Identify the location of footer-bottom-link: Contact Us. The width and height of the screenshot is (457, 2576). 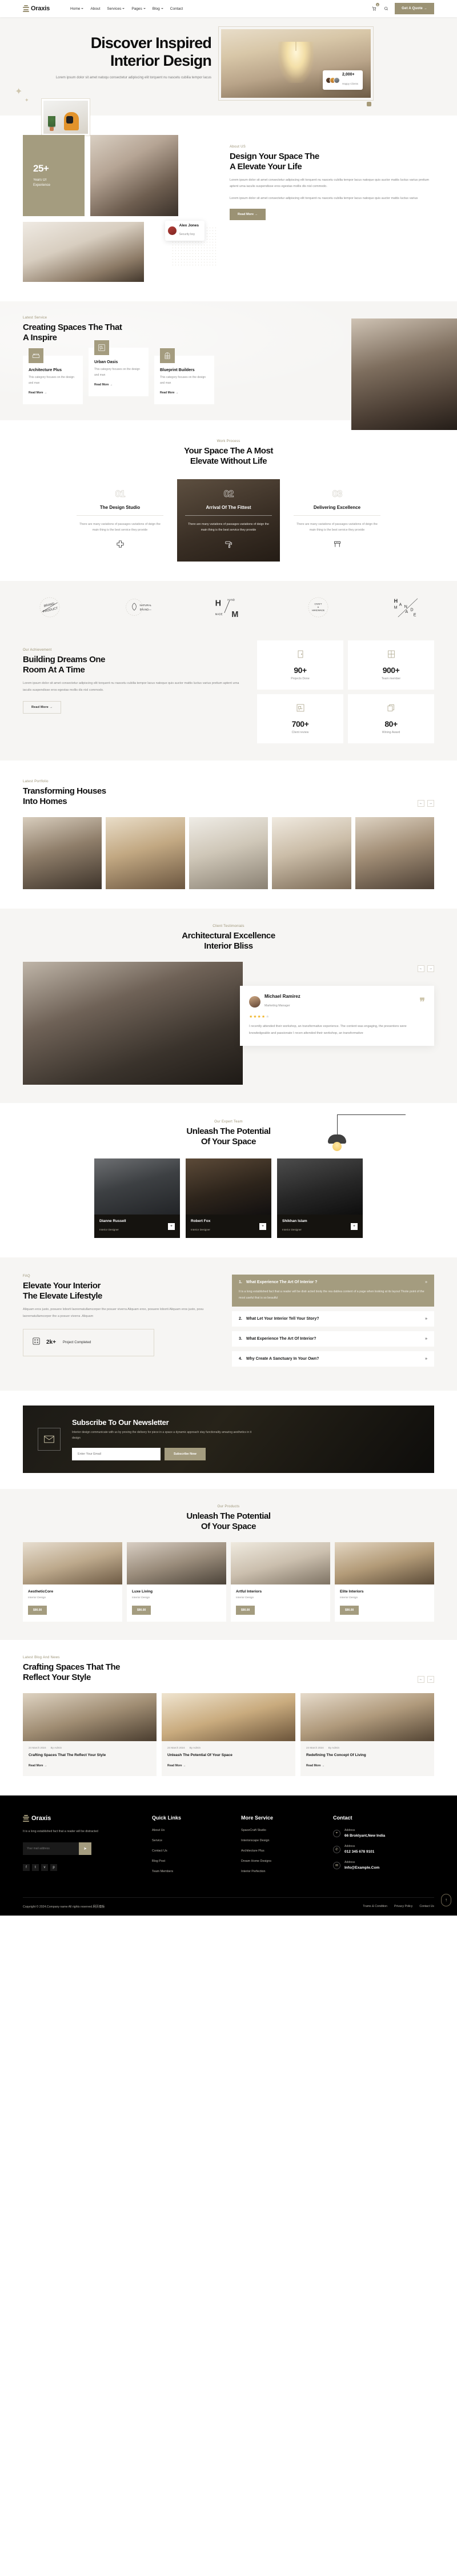
(427, 1906).